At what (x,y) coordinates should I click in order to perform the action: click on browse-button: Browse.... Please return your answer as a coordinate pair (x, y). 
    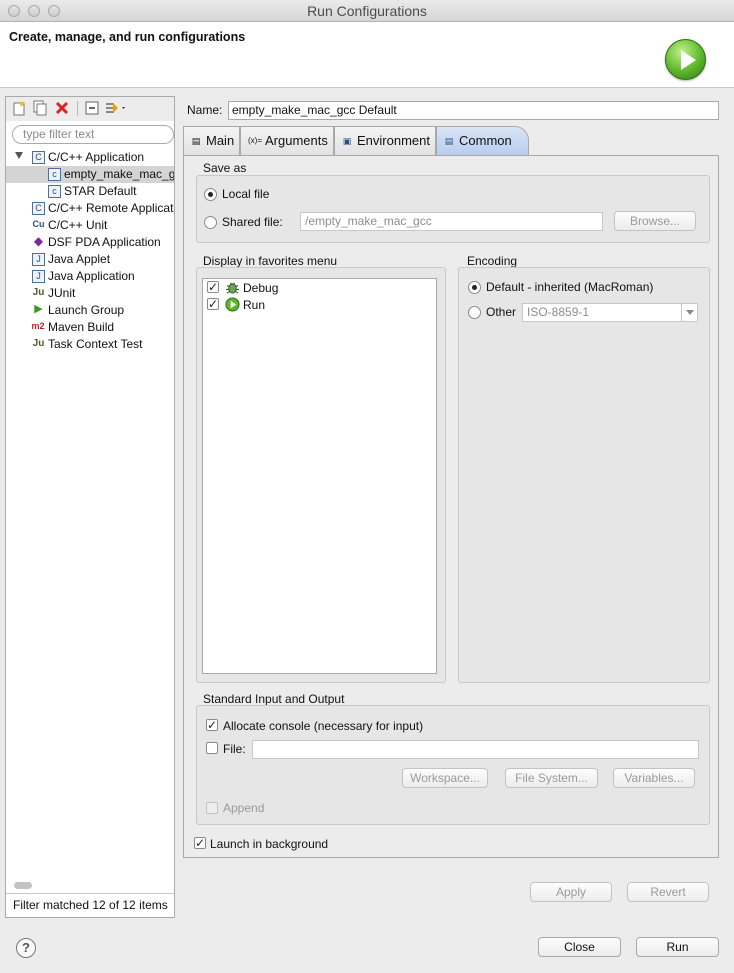
    Looking at the image, I should click on (655, 221).